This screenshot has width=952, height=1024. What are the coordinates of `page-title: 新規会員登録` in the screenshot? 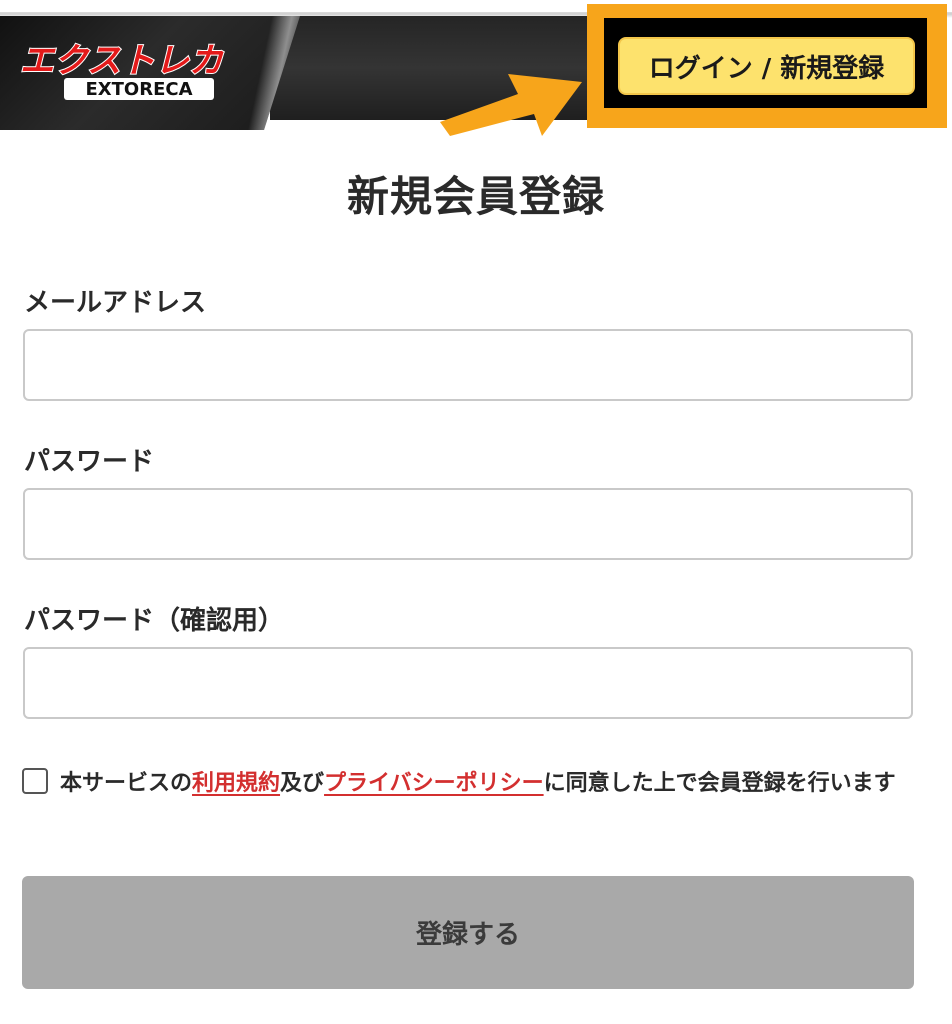 It's located at (475, 196).